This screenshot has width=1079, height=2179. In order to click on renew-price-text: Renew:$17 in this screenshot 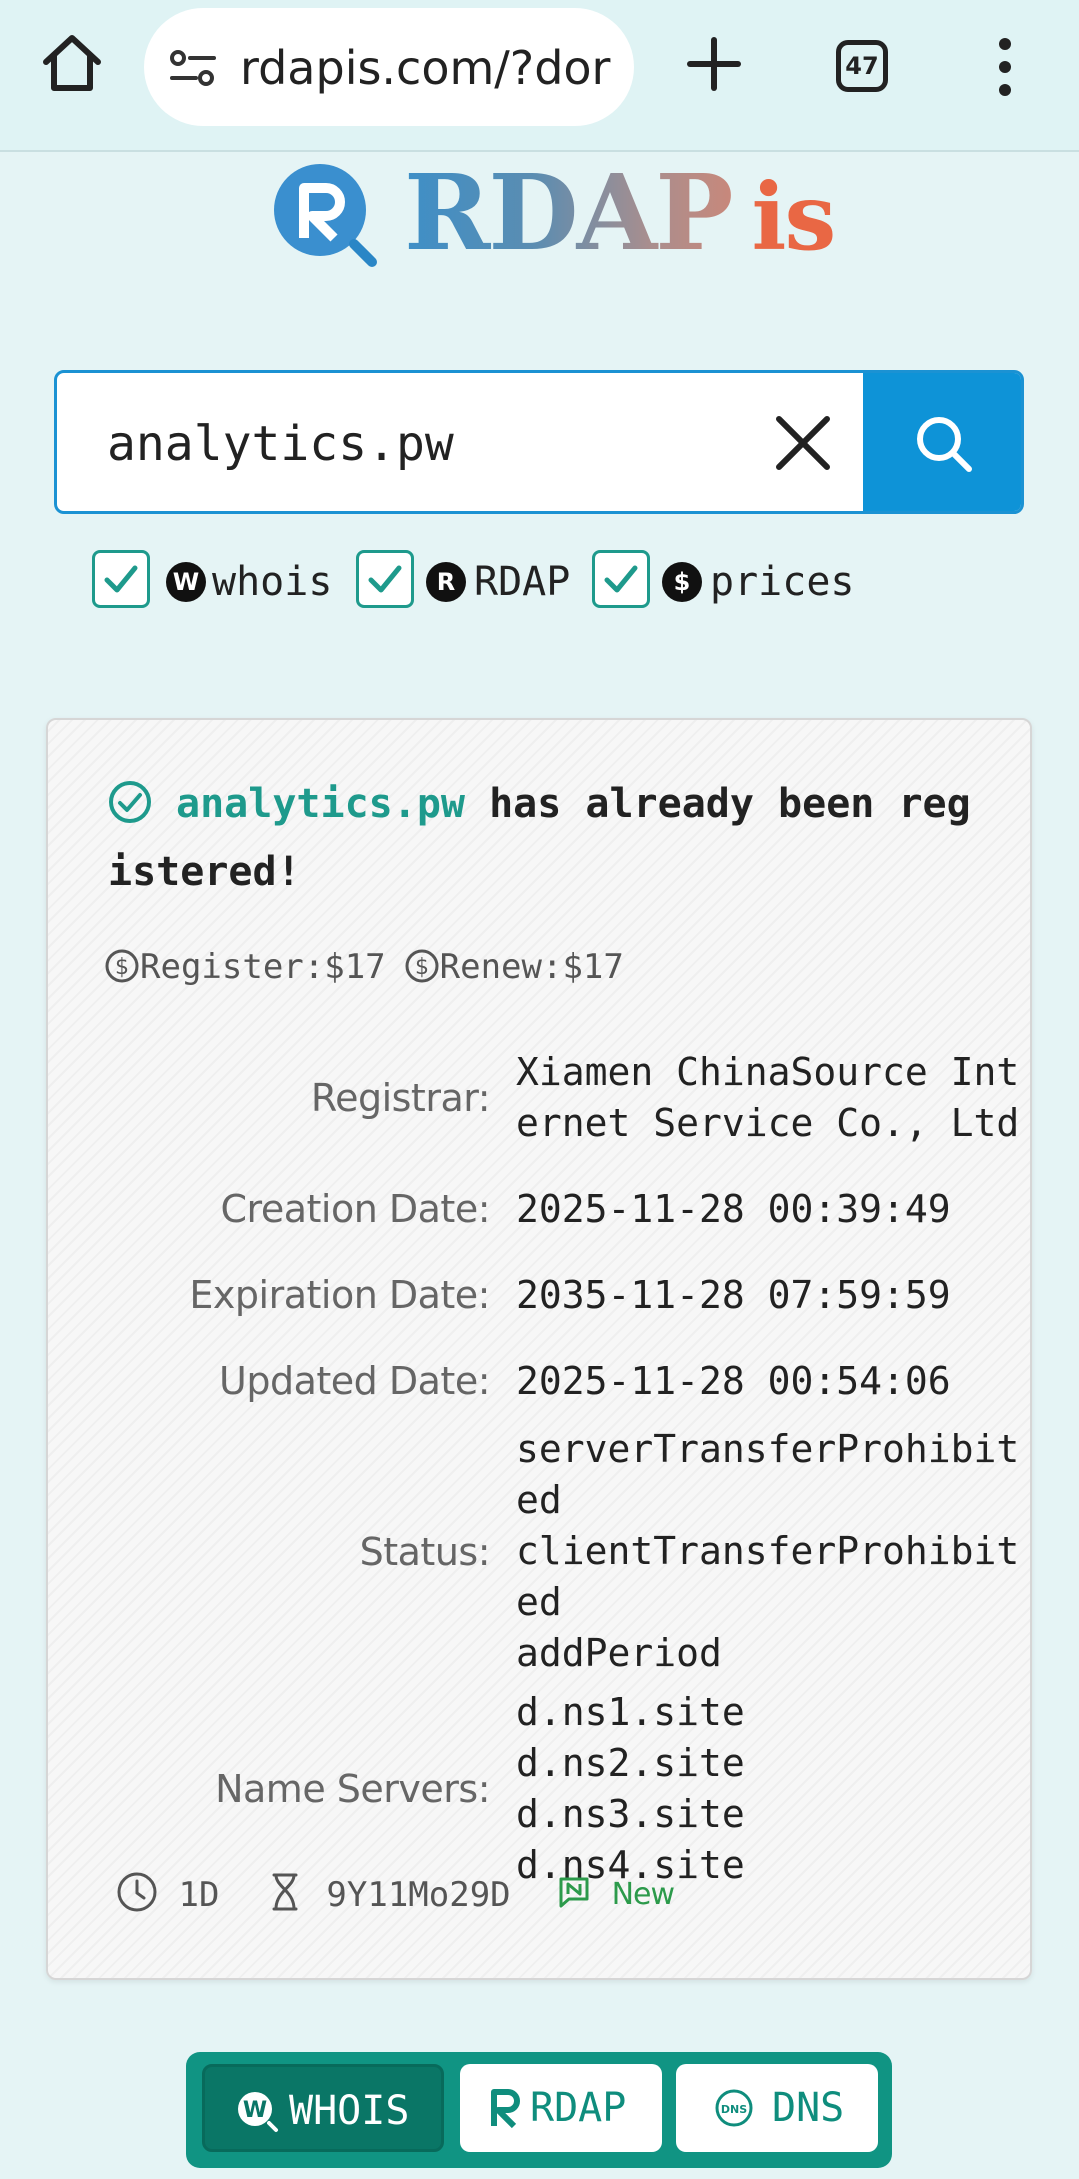, I will do `click(531, 967)`.